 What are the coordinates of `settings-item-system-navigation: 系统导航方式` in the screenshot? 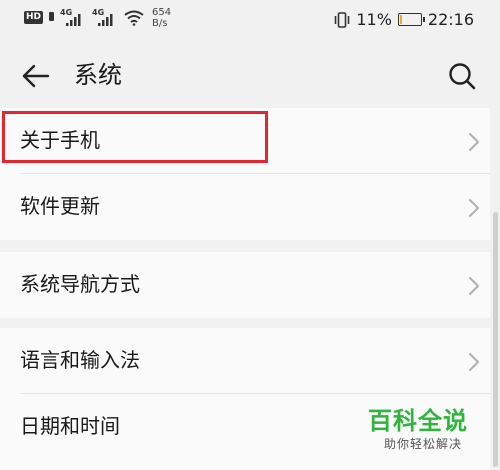 It's located at (245, 285).